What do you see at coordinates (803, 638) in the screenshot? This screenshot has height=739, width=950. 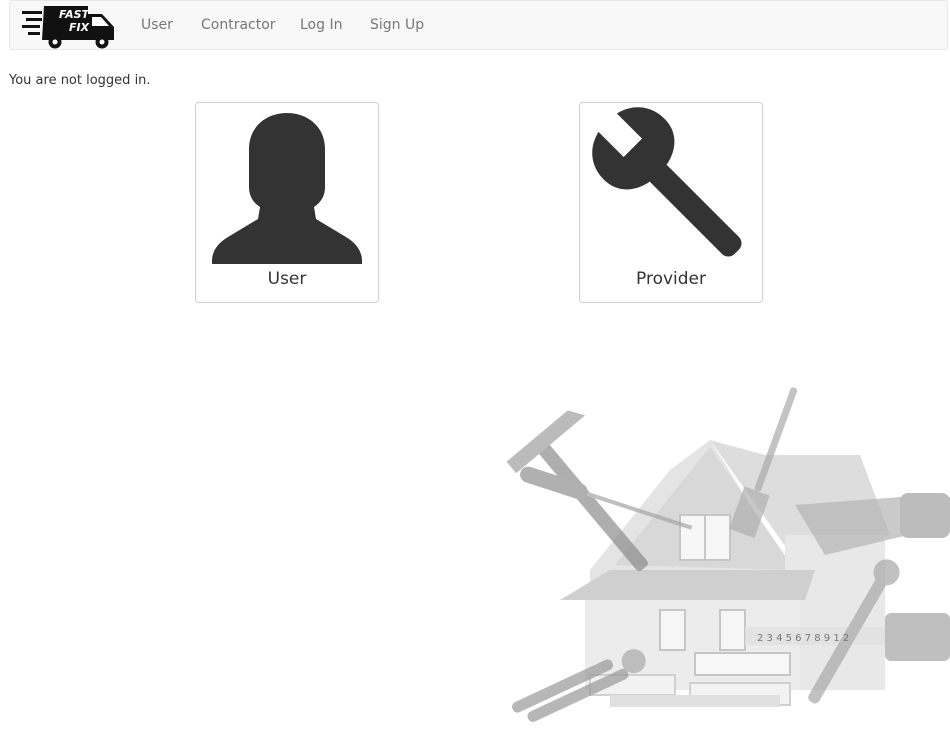 I see `tape-measure-digits: 2 3 4 5 6 7 8 9 1 2` at bounding box center [803, 638].